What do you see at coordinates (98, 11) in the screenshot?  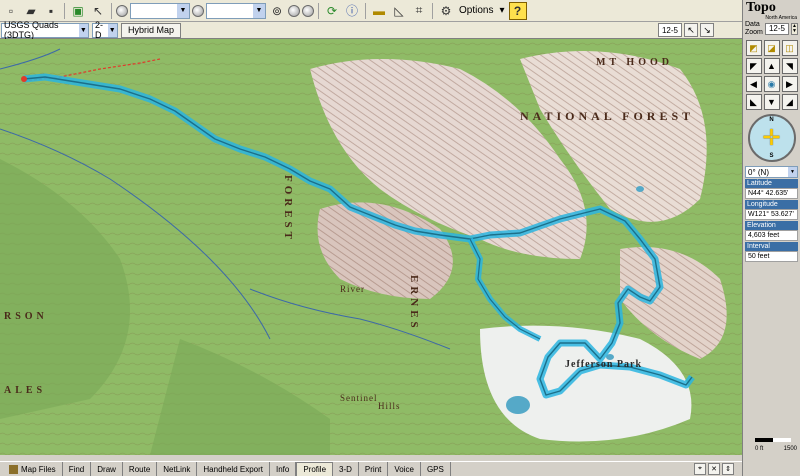 I see `select-arrow-icon: ↖` at bounding box center [98, 11].